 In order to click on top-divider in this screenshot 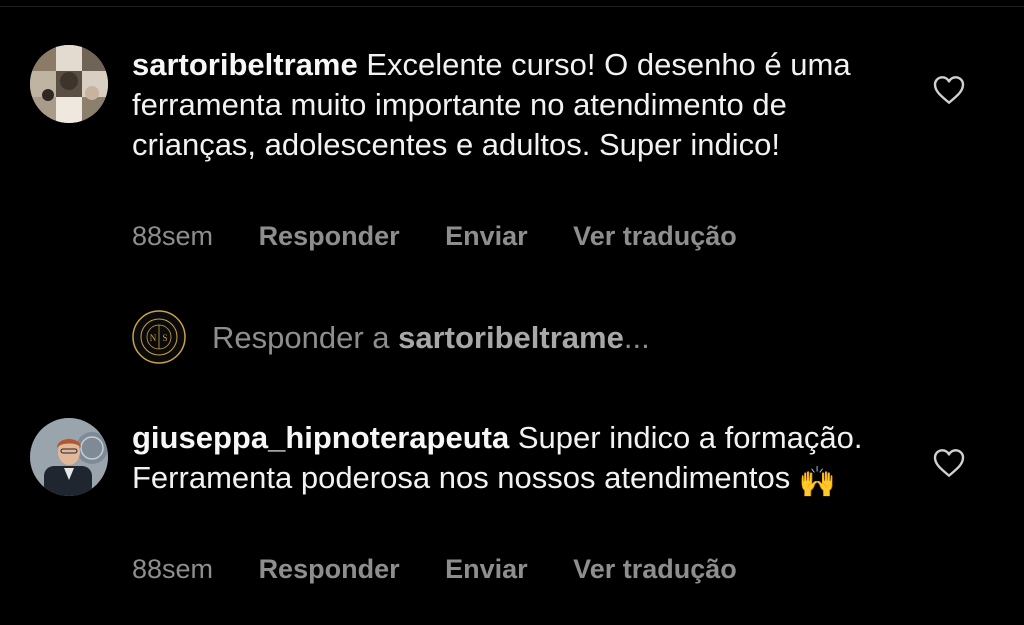, I will do `click(512, 6)`.